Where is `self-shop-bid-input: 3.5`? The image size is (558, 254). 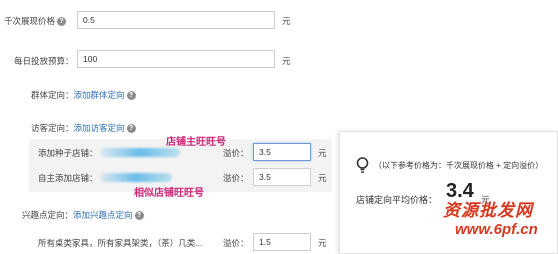 self-shop-bid-input: 3.5 is located at coordinates (282, 177).